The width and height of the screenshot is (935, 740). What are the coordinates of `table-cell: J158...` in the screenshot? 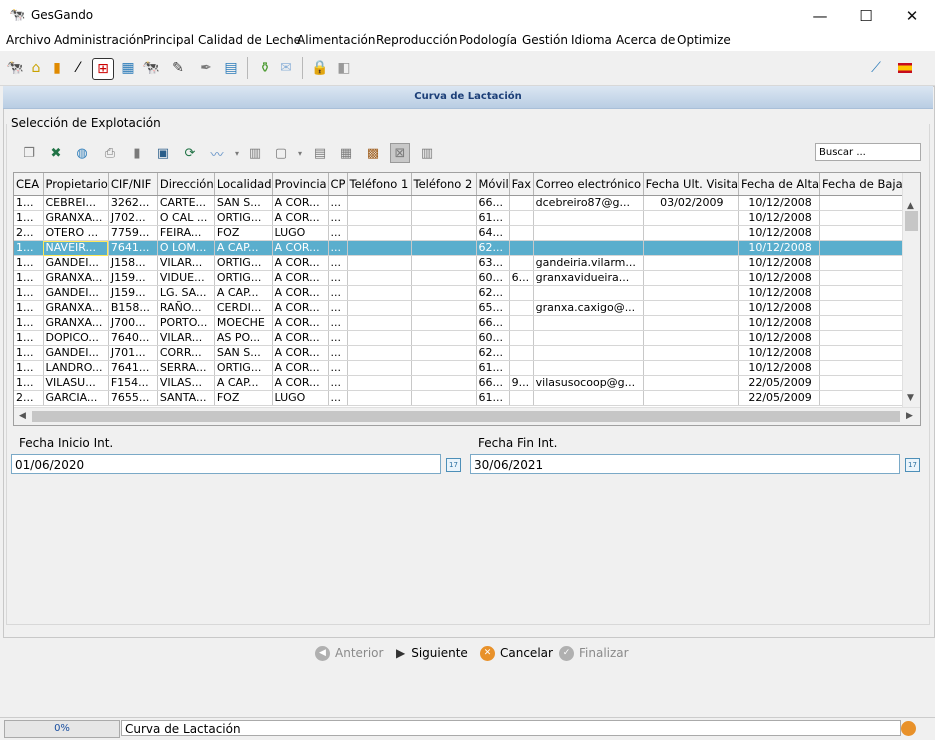 It's located at (133, 263).